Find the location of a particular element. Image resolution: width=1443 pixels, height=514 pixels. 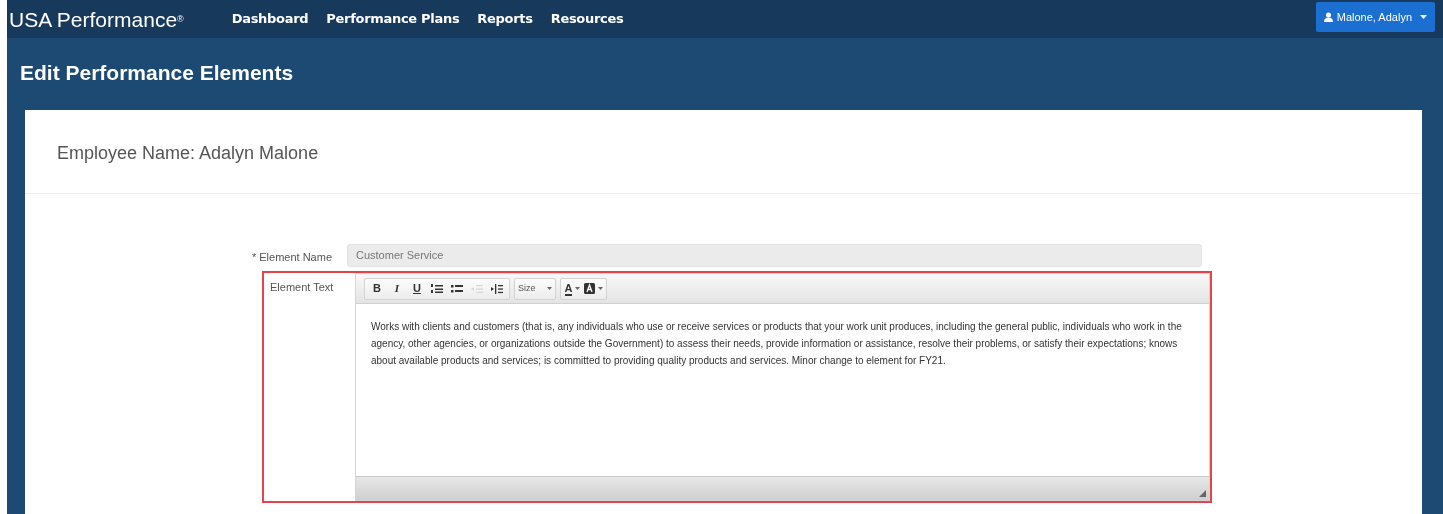

highlight-icon is located at coordinates (589, 288).